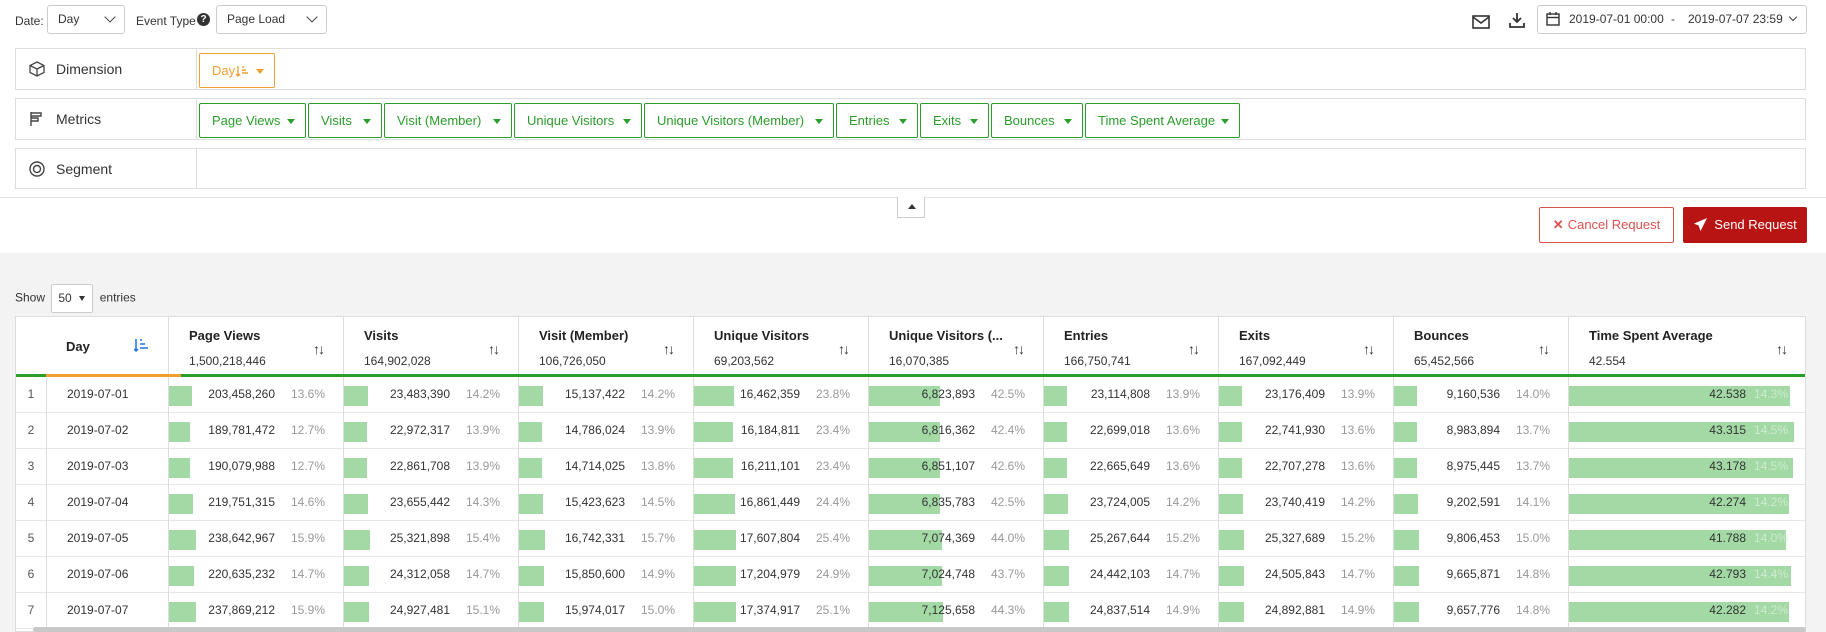 The image size is (1826, 632). I want to click on date-label: Date:, so click(29, 21).